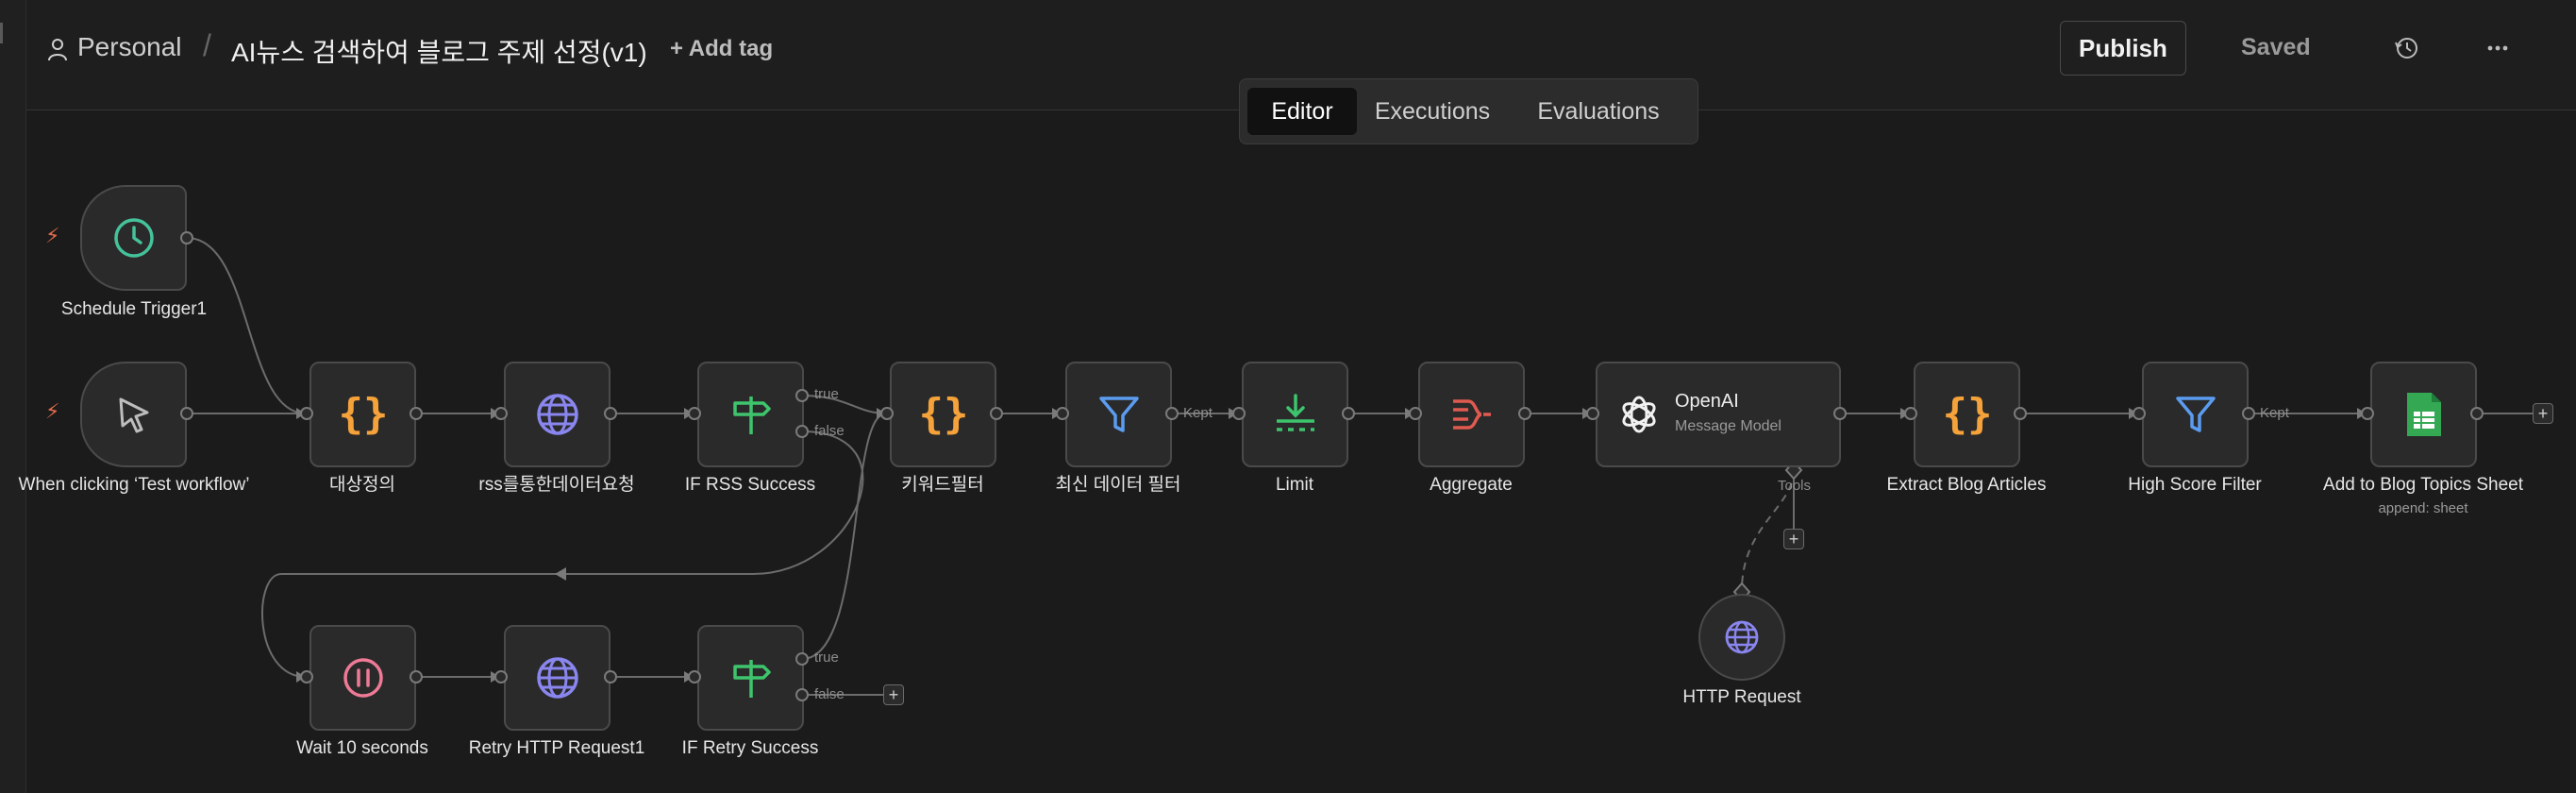 The width and height of the screenshot is (2576, 793). What do you see at coordinates (1718, 414) in the screenshot?
I see `node-openai-message-model` at bounding box center [1718, 414].